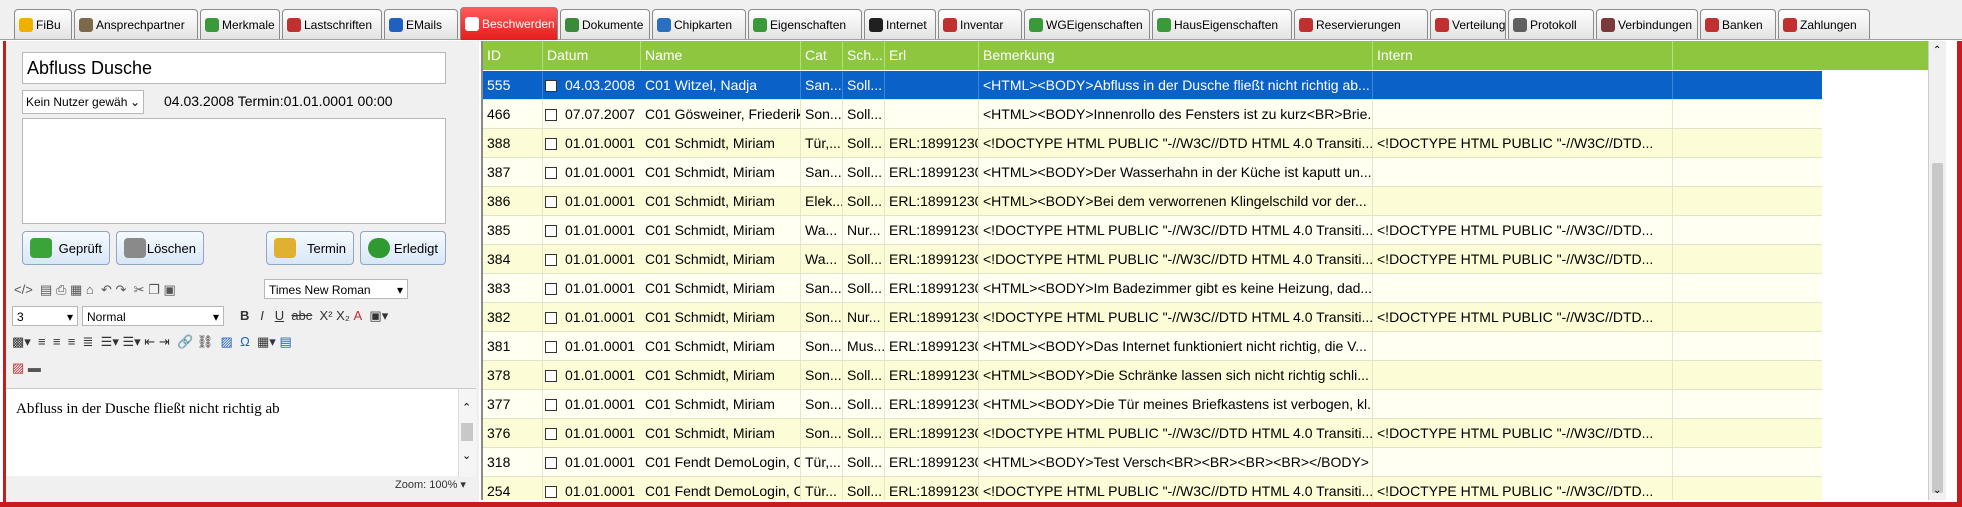 This screenshot has height=507, width=1962. Describe the element at coordinates (34, 367) in the screenshot. I see `hr-icon: ▬` at that location.